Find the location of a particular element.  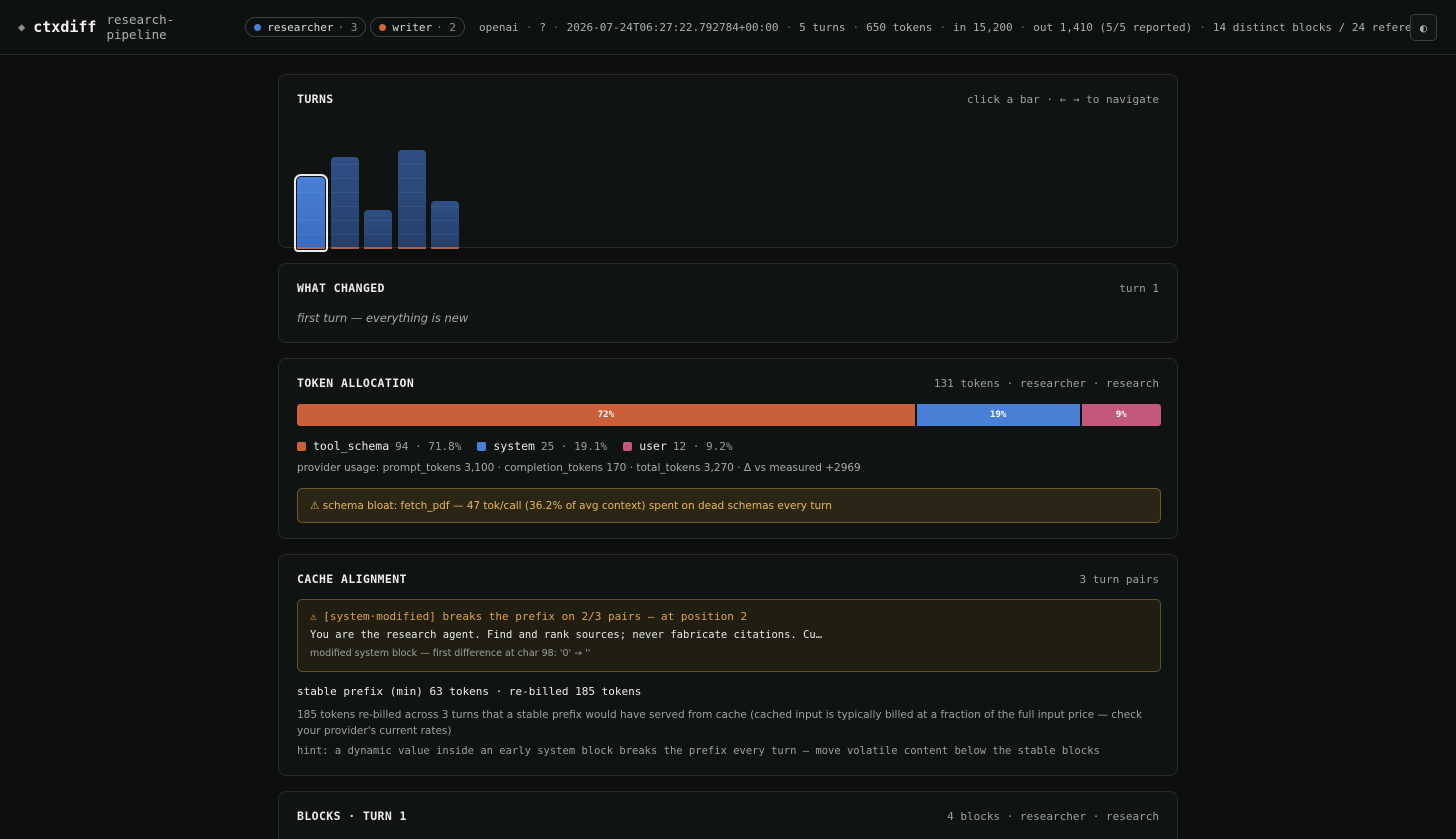

agent-count: · 2 is located at coordinates (446, 27).